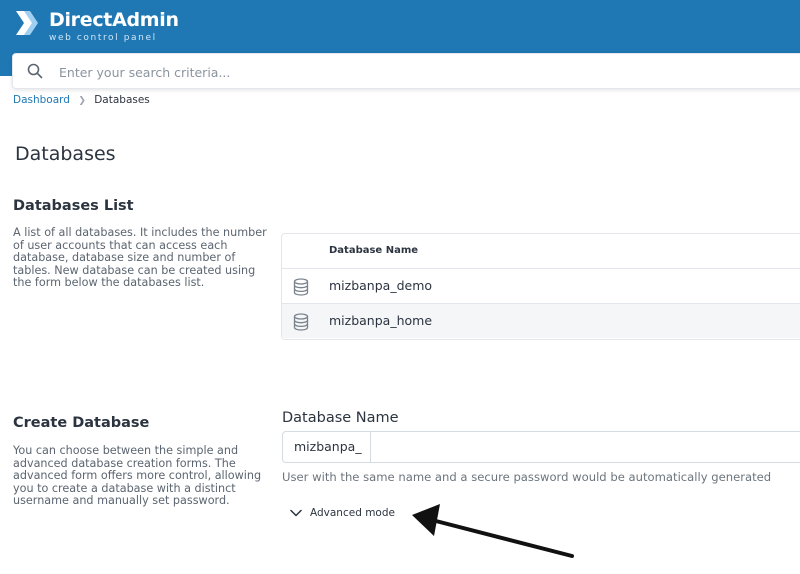 The width and height of the screenshot is (800, 574). Describe the element at coordinates (41, 100) in the screenshot. I see `breadcrumb-dashboard-link: Dashboard` at that location.